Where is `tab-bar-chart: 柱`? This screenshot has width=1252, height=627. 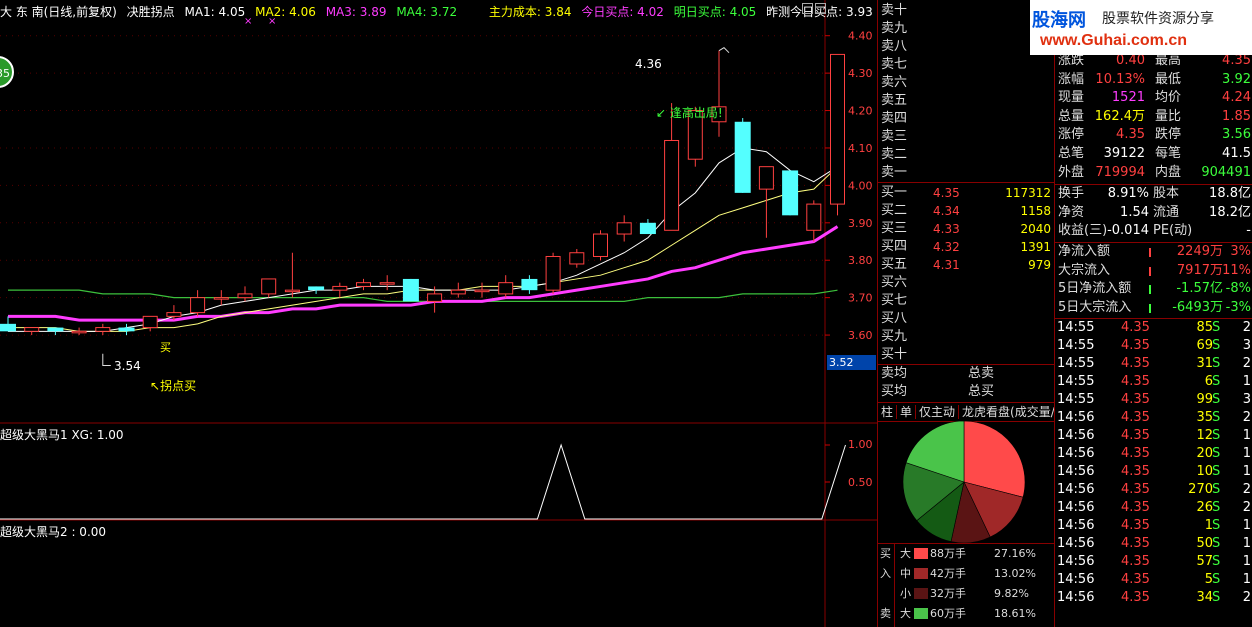
tab-bar-chart: 柱 is located at coordinates (888, 412).